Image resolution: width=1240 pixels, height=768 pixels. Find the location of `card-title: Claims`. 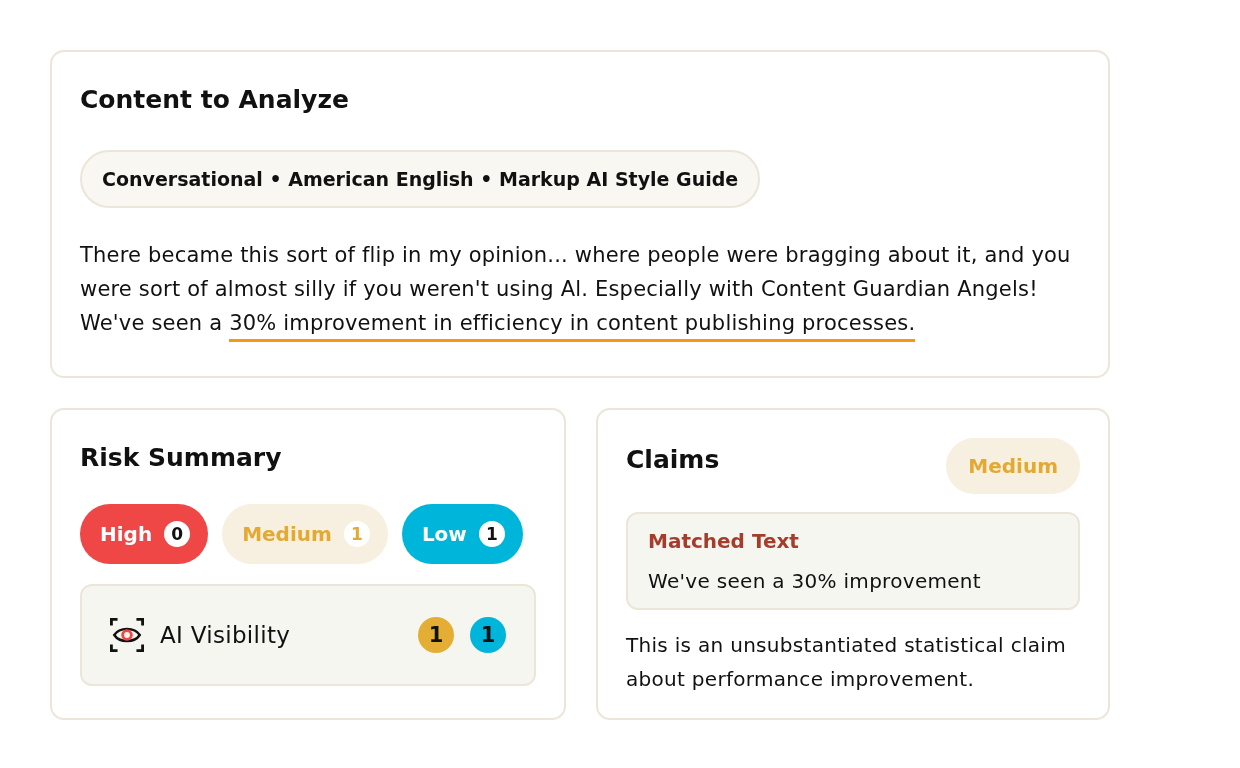

card-title: Claims is located at coordinates (673, 460).